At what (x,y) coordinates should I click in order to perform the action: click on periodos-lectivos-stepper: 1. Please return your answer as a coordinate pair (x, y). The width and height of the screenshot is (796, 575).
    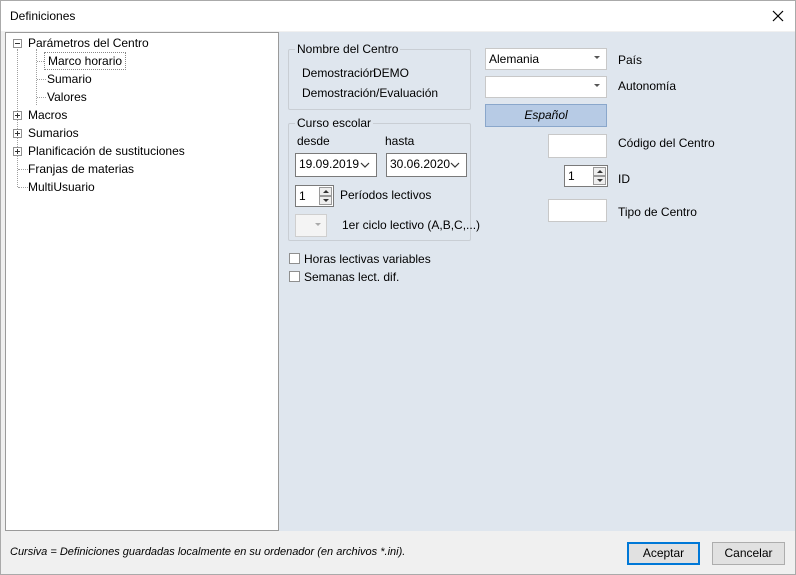
    Looking at the image, I should click on (314, 196).